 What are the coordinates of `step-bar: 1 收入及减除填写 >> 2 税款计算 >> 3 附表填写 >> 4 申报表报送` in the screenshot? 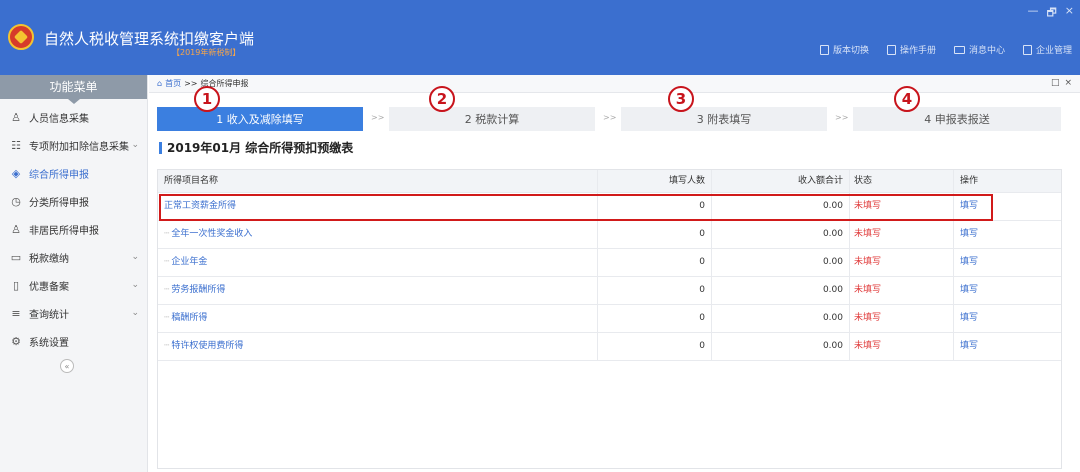 It's located at (609, 119).